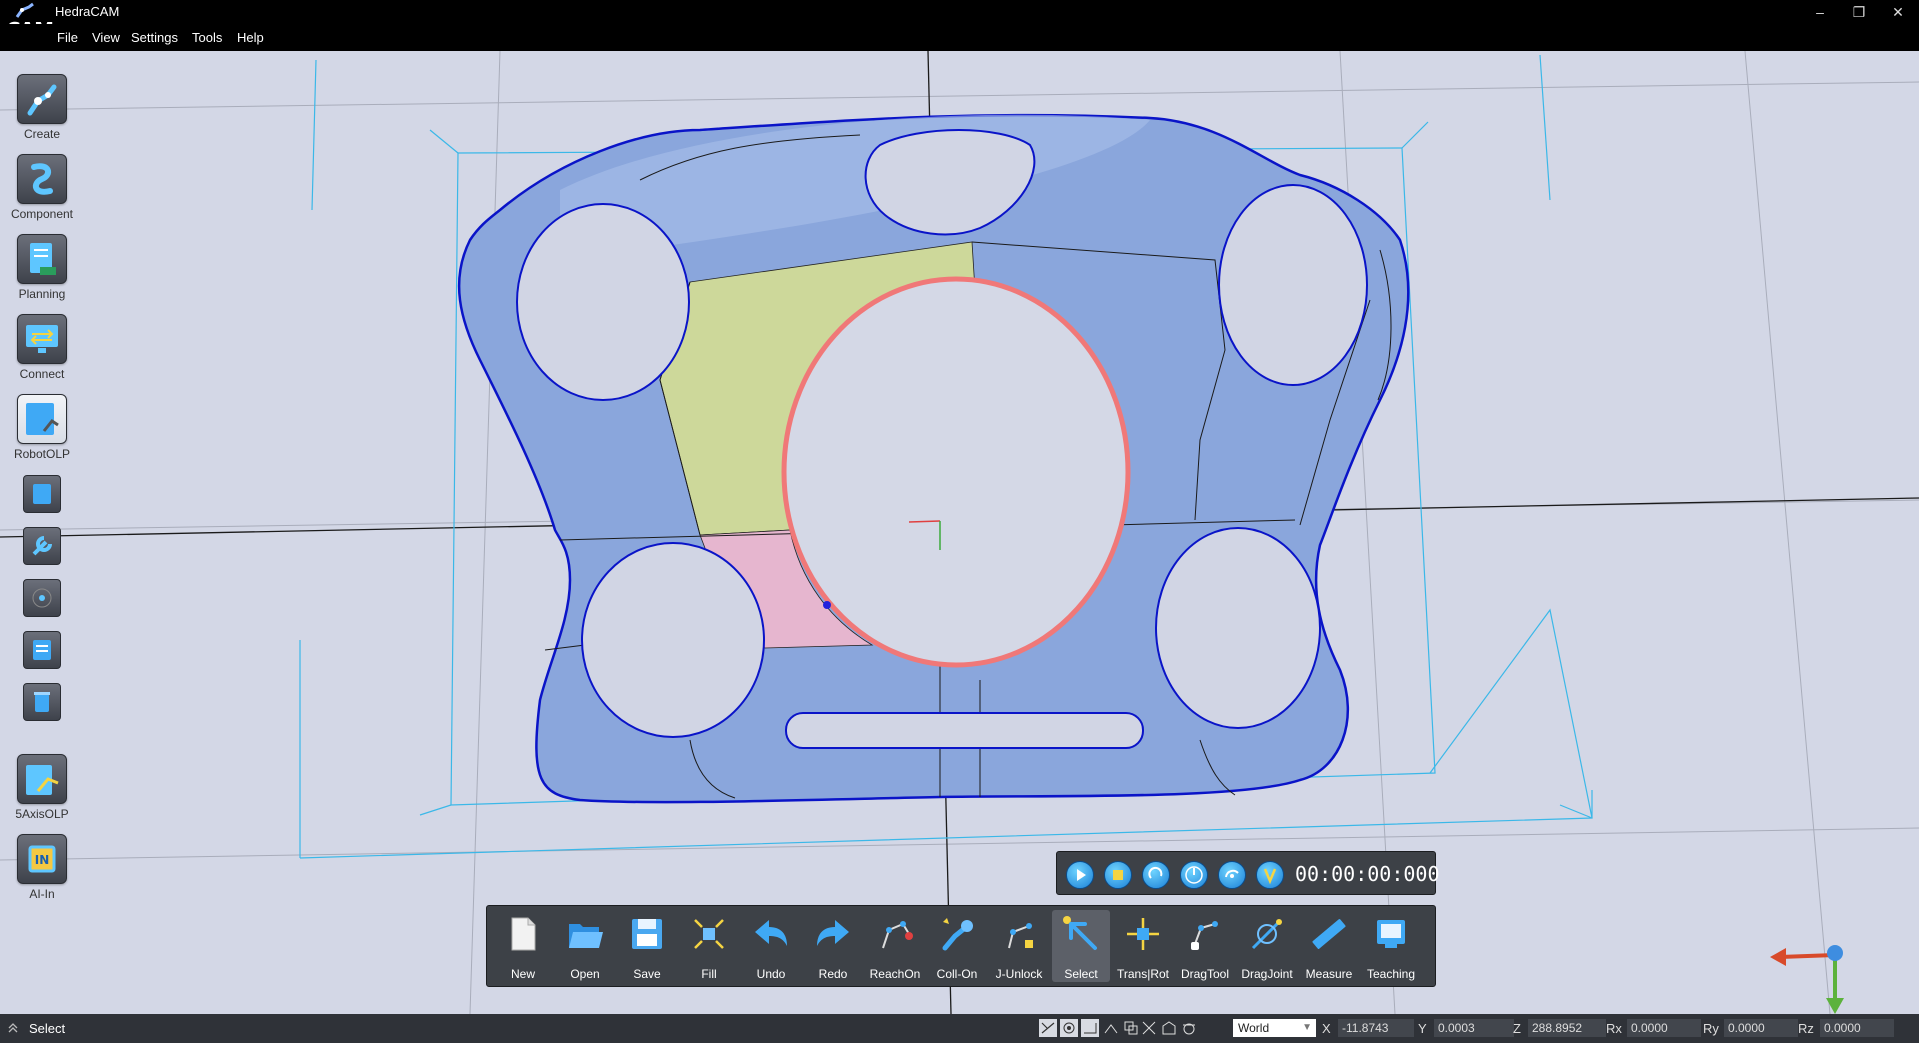  Describe the element at coordinates (1664, 1028) in the screenshot. I see `coord-rx-value: 0.0000` at that location.